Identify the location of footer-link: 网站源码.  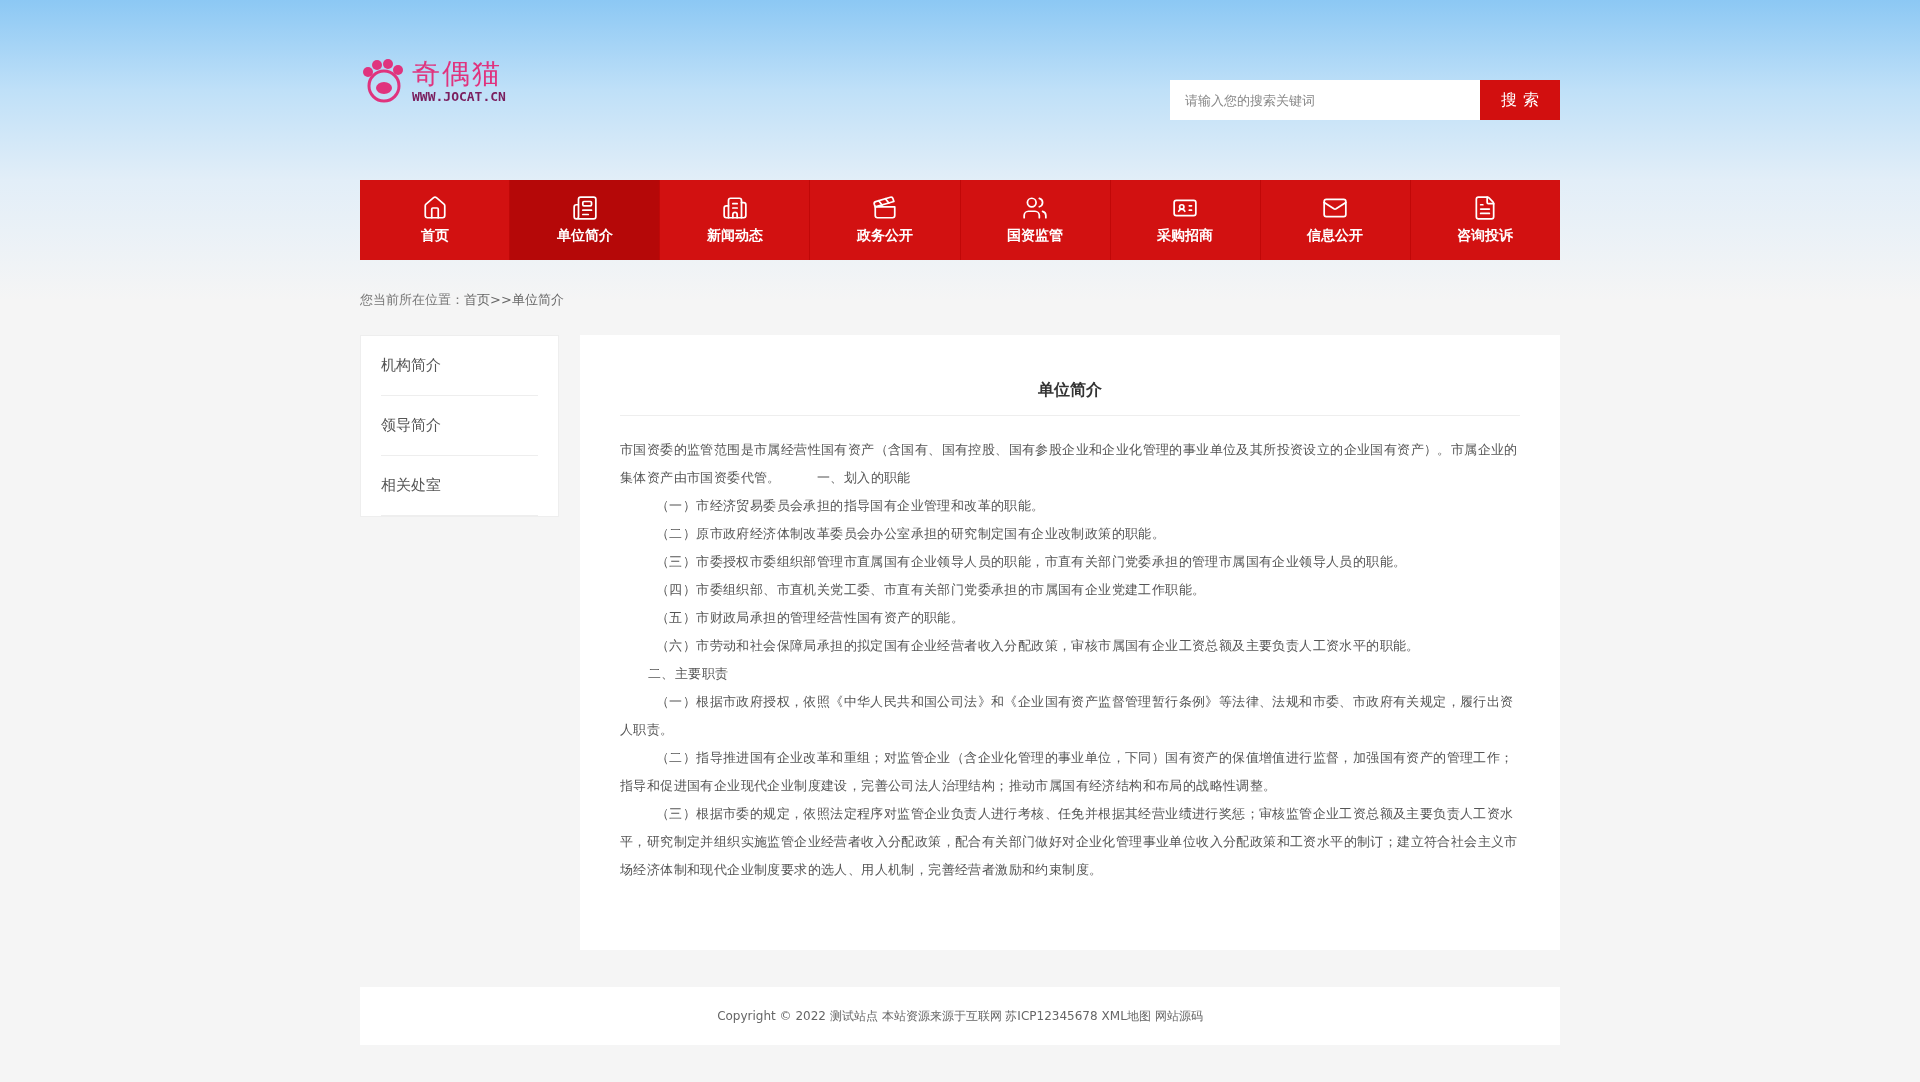
(1178, 1016).